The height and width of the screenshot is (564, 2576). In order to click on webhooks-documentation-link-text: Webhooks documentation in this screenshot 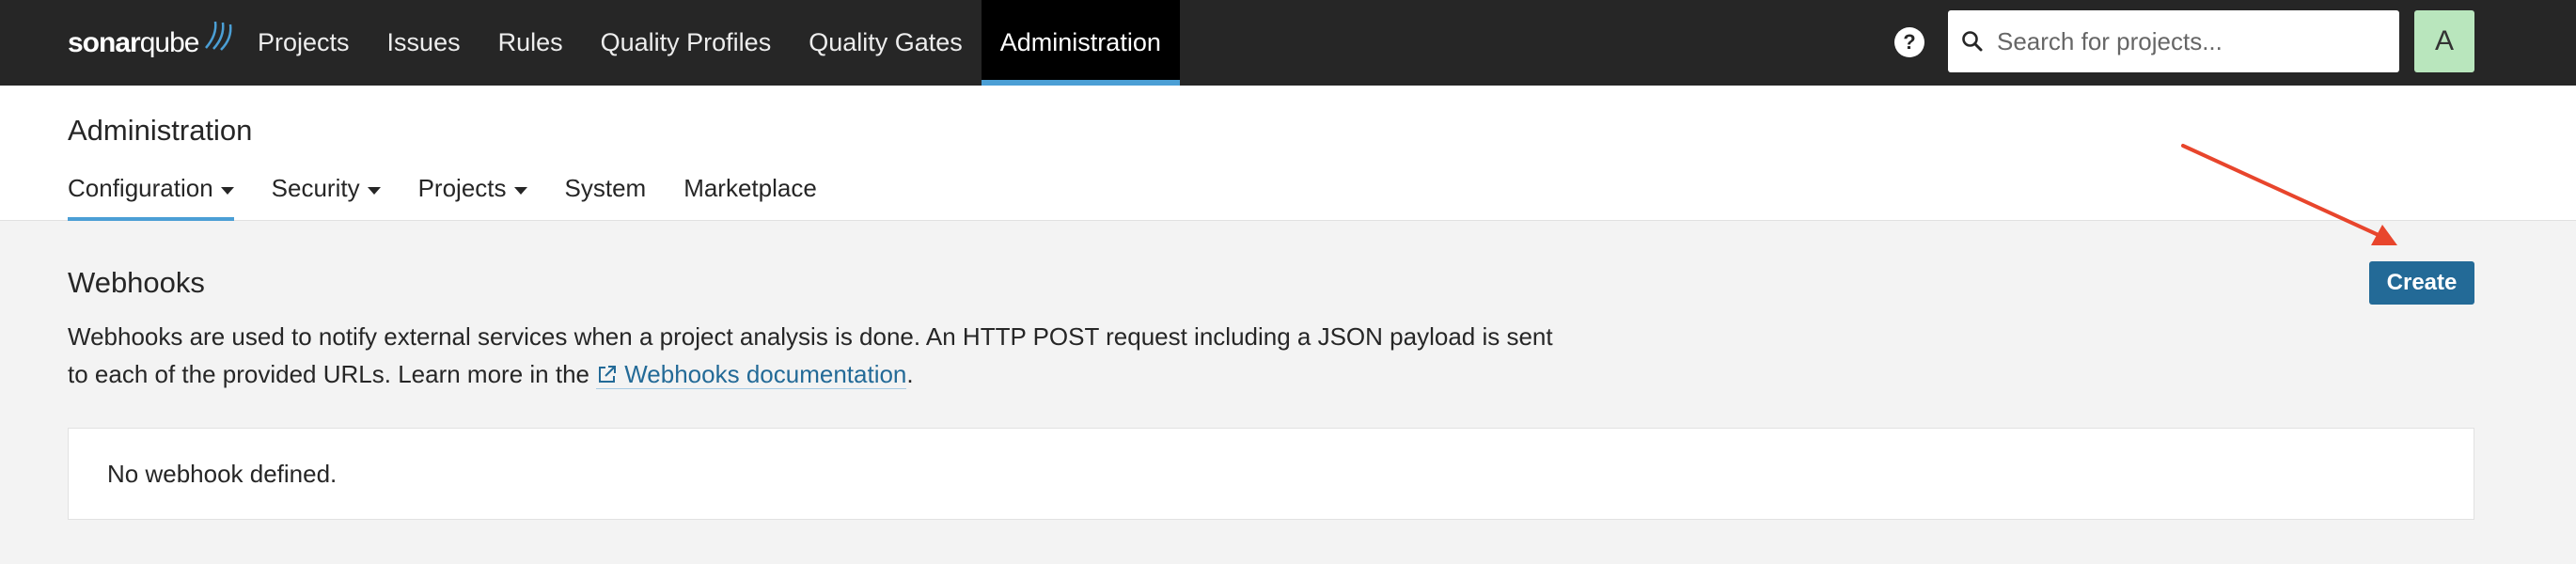, I will do `click(766, 374)`.